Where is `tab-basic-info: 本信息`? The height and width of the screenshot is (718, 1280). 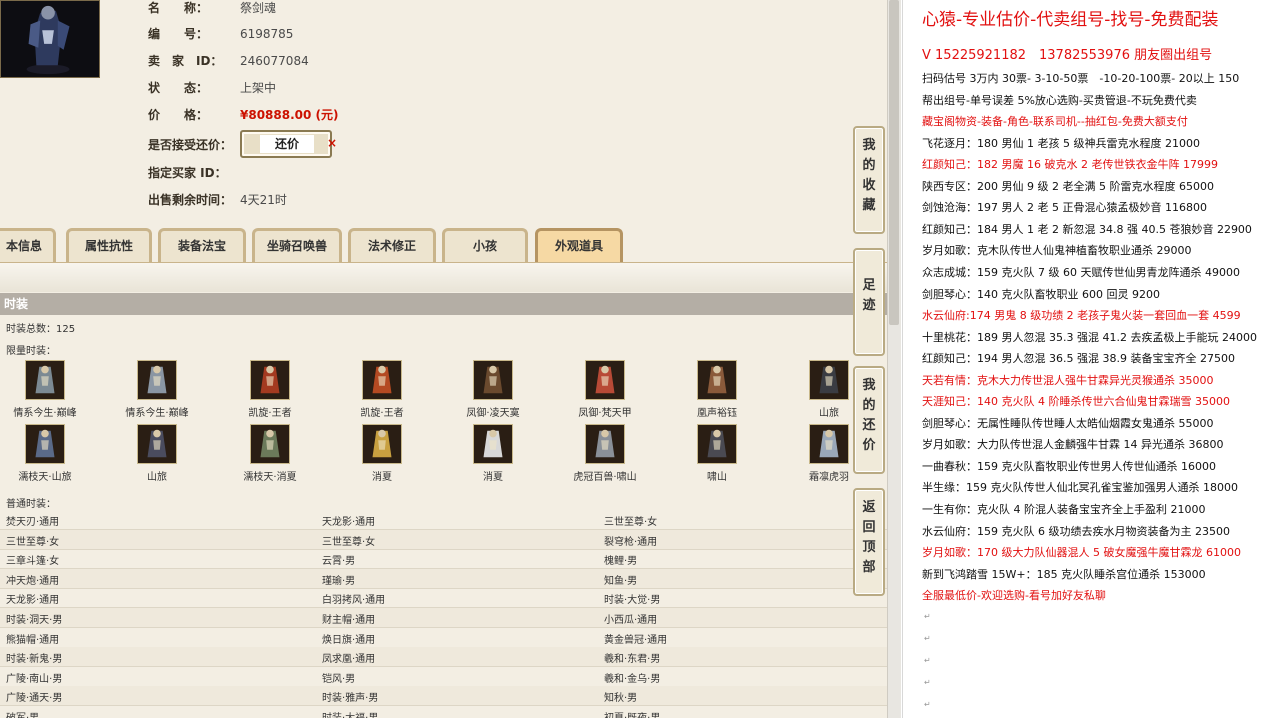 tab-basic-info: 本信息 is located at coordinates (28, 245).